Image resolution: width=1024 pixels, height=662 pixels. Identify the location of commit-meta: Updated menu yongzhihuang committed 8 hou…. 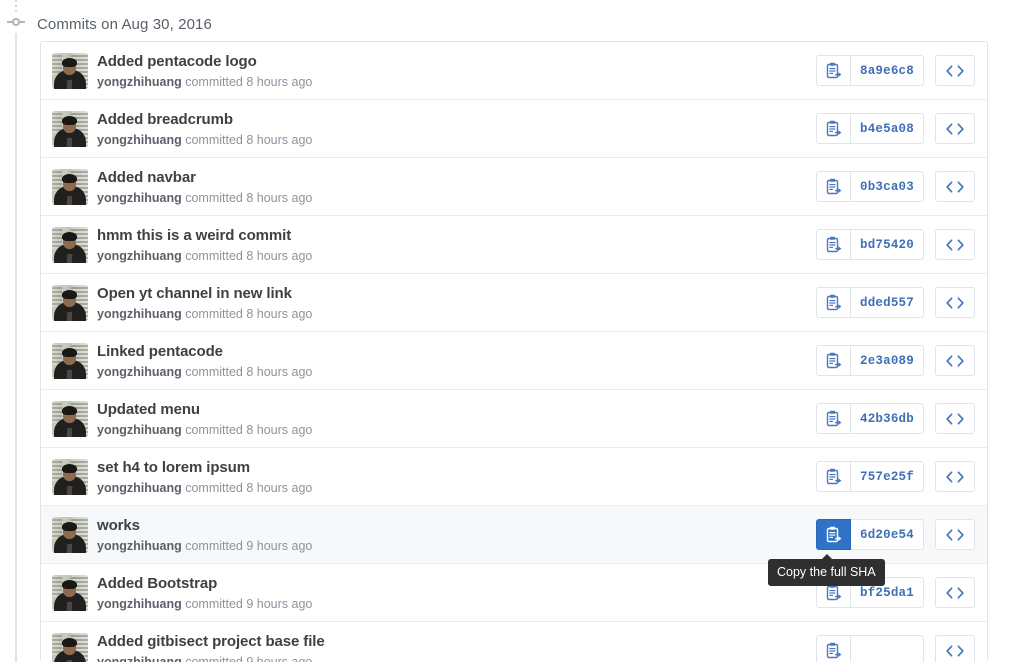
(456, 419).